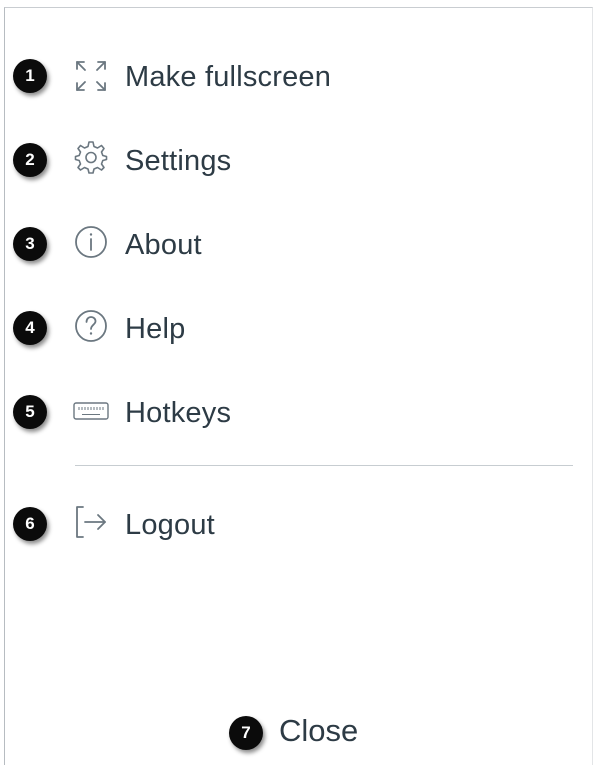 The image size is (595, 765). I want to click on make-fullscreen-item: 1 Make fullscreen, so click(285, 76).